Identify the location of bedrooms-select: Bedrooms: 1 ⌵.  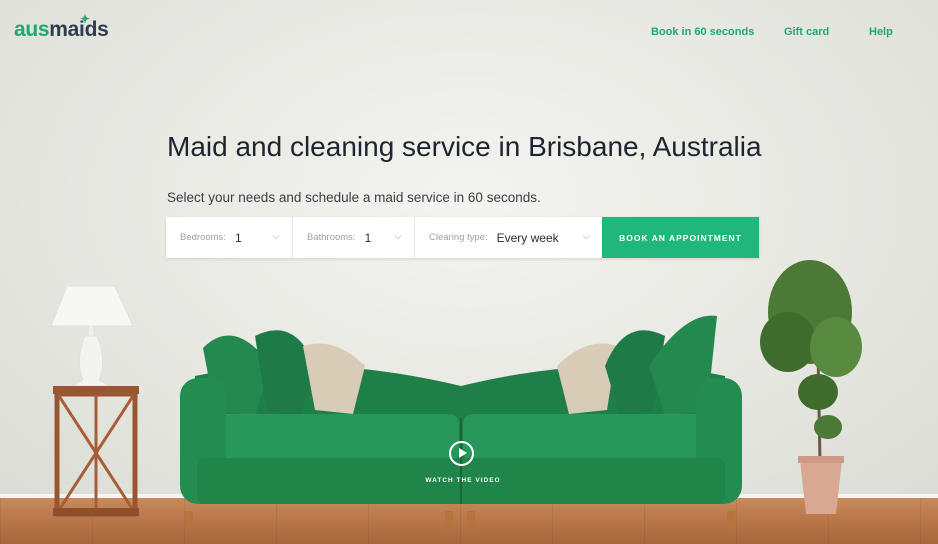
(229, 237).